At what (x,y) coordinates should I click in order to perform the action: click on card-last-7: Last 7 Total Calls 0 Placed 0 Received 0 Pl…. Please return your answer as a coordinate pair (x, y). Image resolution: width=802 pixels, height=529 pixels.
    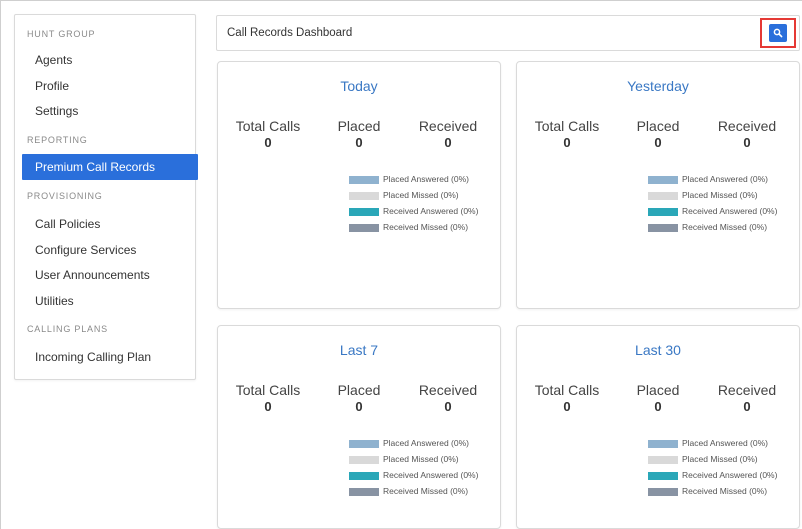
    Looking at the image, I should click on (359, 427).